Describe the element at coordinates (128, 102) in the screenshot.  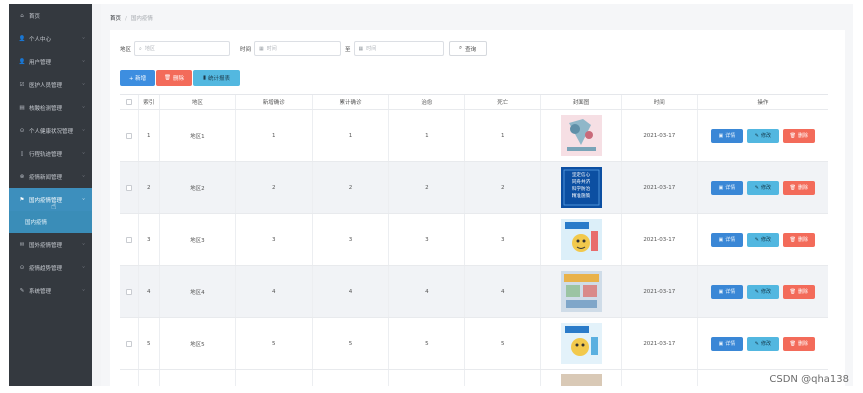
I see `select-all-checkbox` at that location.